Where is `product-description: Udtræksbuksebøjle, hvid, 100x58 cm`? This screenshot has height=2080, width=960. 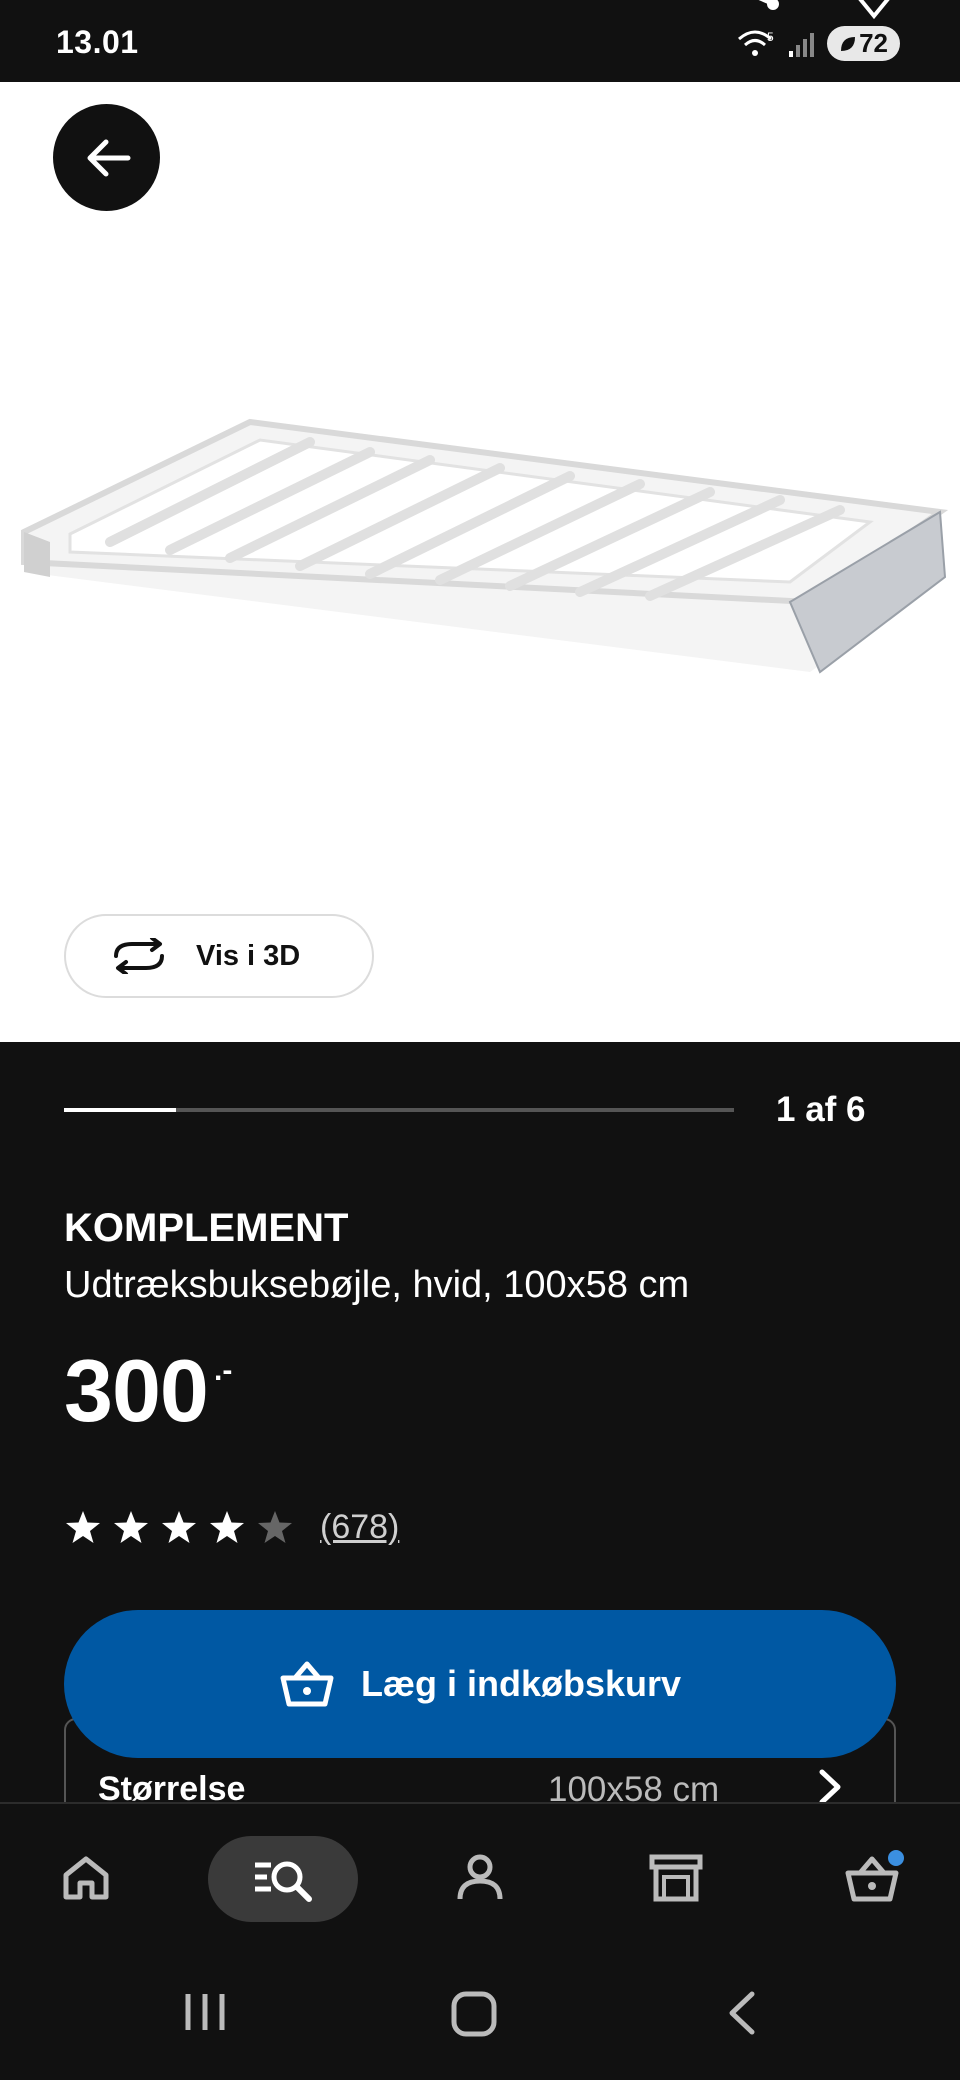 product-description: Udtræksbuksebøjle, hvid, 100x58 cm is located at coordinates (377, 1285).